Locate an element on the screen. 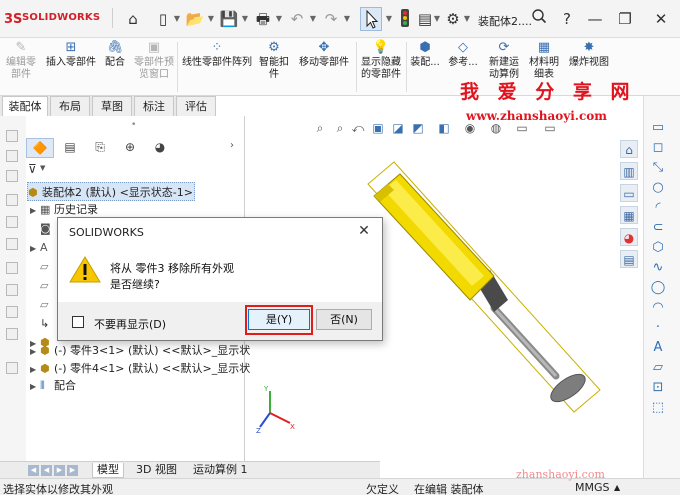 The image size is (680, 495). tab-markup: 标注 is located at coordinates (154, 106).